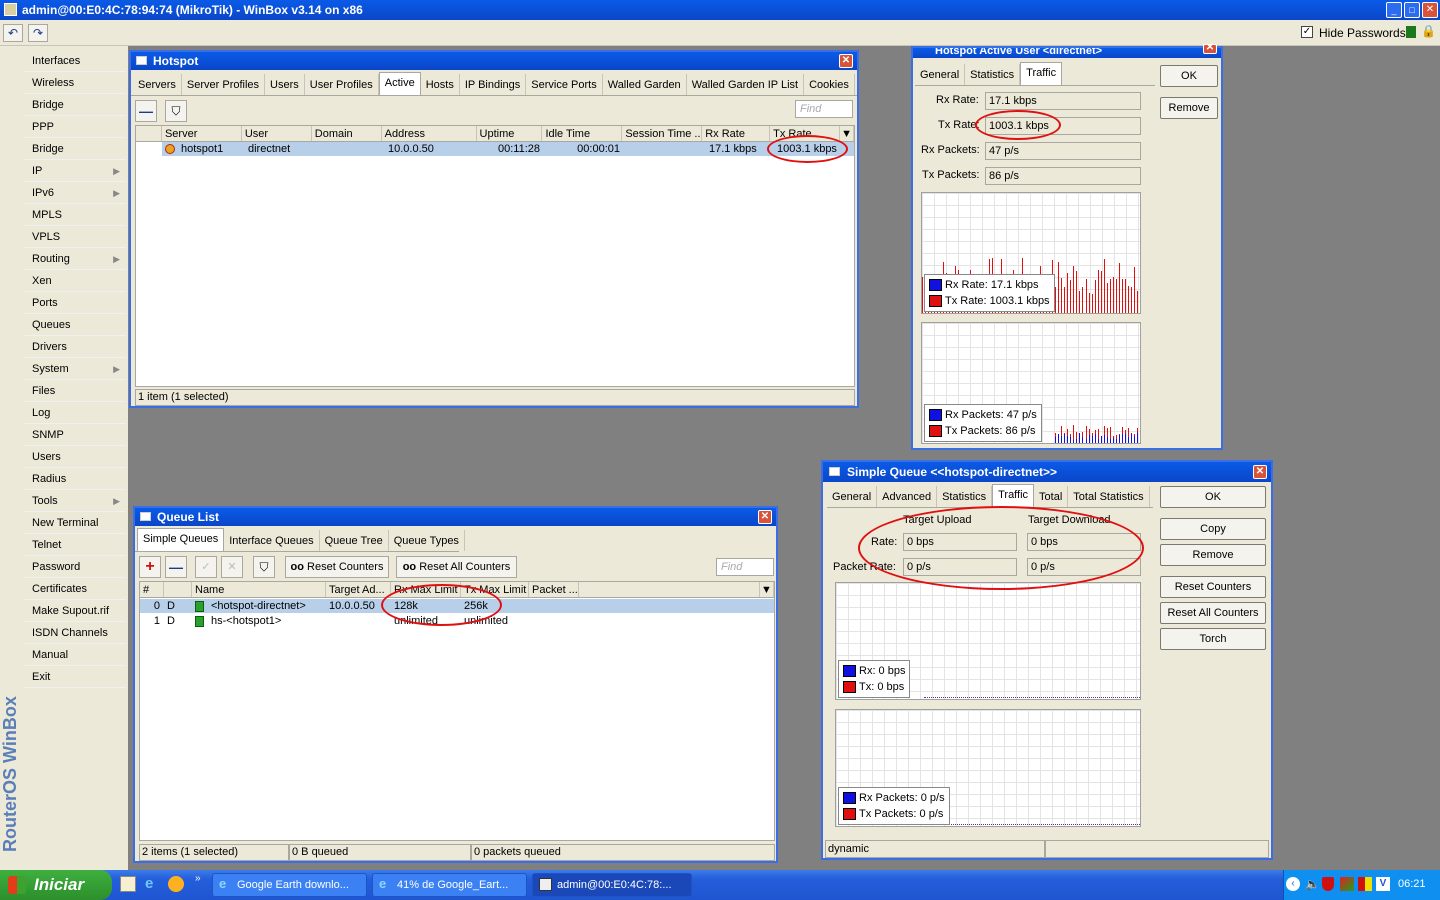 The height and width of the screenshot is (900, 1440). Describe the element at coordinates (75, 633) in the screenshot. I see `sidebar-item-isdn-channels: ISDN Channels` at that location.